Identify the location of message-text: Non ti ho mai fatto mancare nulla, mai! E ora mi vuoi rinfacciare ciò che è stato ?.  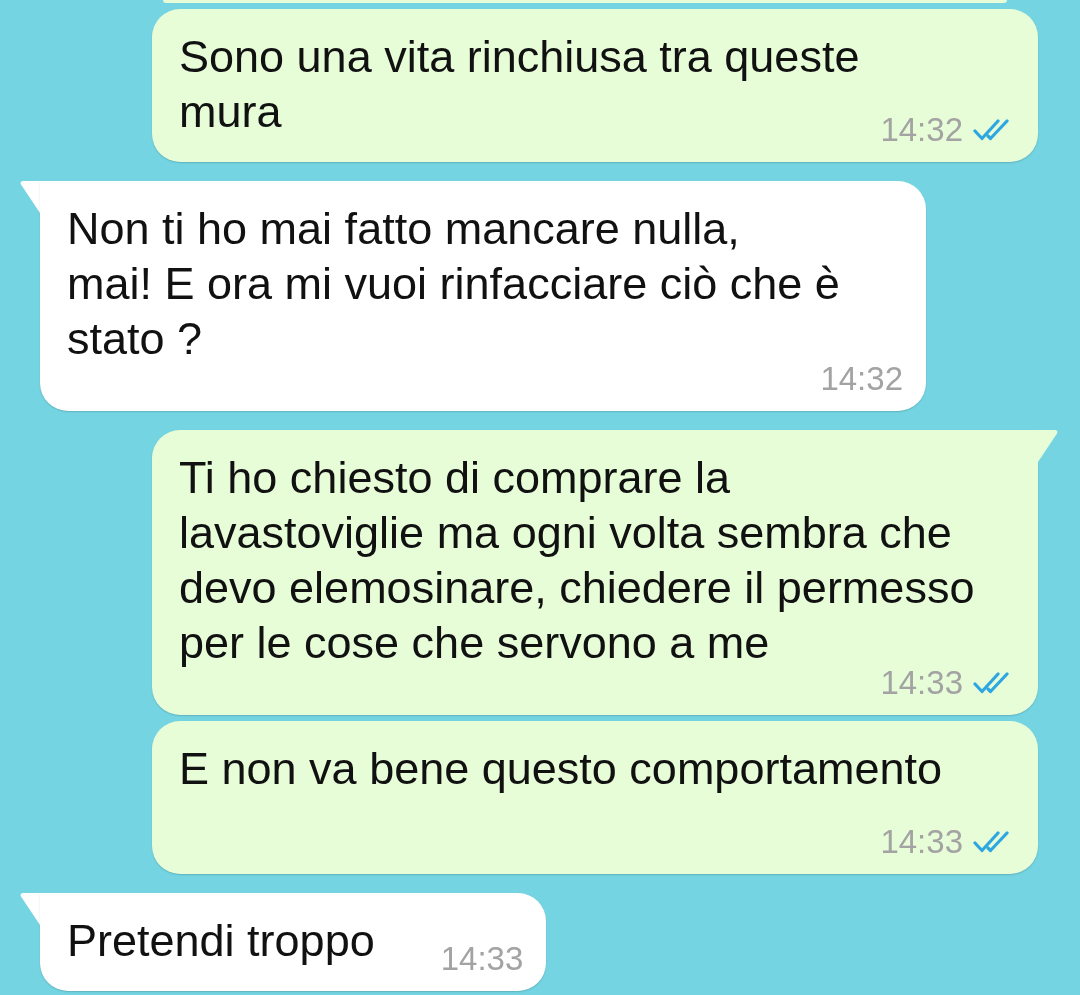
(453, 283).